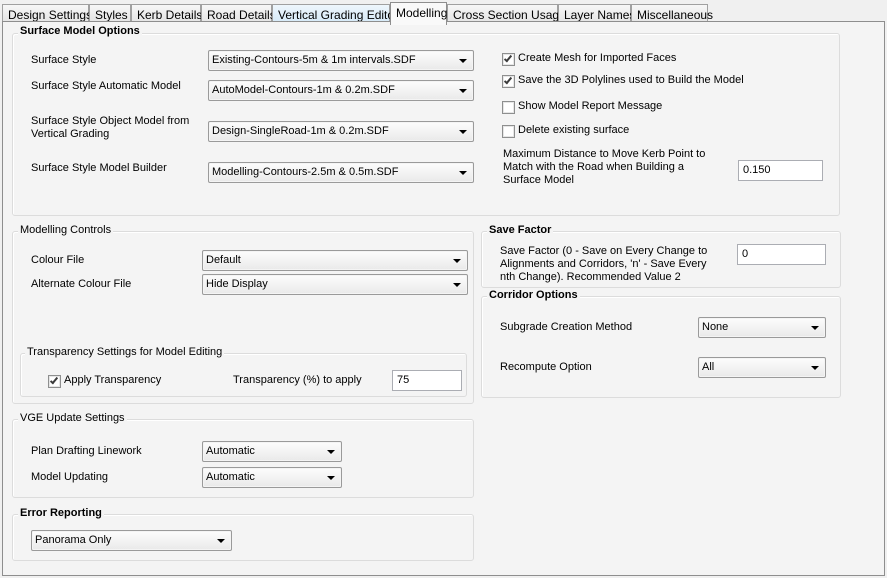 This screenshot has width=887, height=578. Describe the element at coordinates (762, 367) in the screenshot. I see `recompute-combo: All` at that location.